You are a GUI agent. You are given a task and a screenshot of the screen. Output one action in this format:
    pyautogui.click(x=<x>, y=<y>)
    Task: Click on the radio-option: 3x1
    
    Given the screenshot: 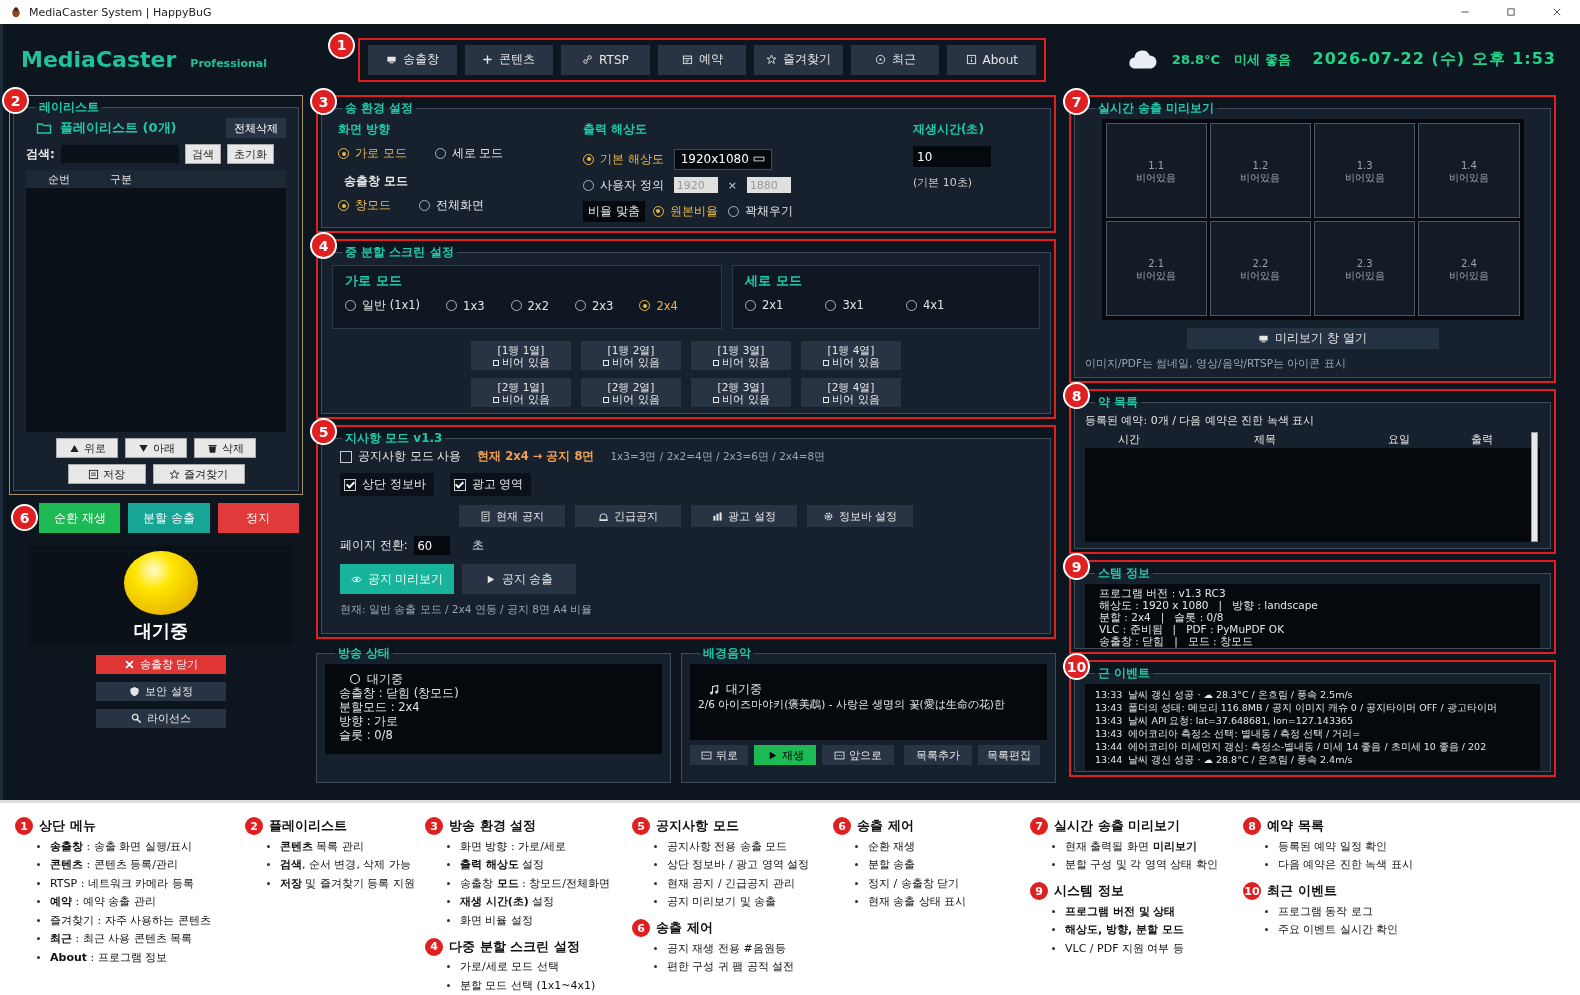 What is the action you would take?
    pyautogui.click(x=844, y=305)
    